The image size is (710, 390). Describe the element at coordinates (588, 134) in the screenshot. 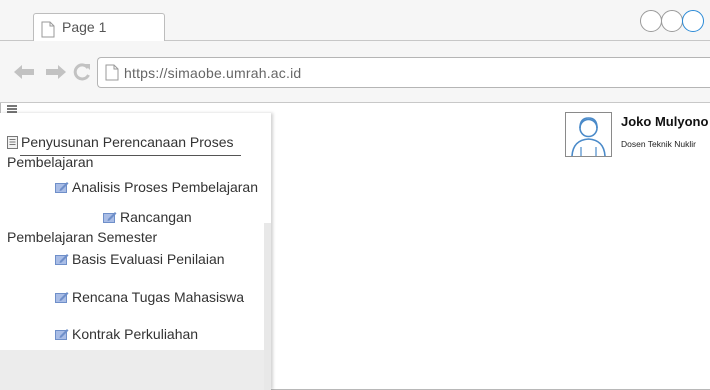

I see `user-avatar-icon` at that location.